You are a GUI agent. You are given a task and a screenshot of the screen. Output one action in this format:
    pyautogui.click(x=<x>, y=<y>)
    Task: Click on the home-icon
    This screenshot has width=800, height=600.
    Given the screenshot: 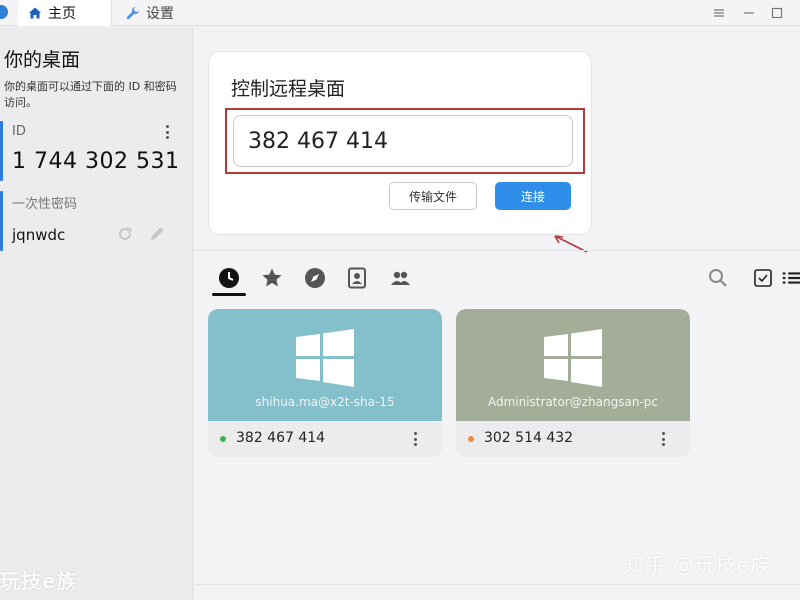 What is the action you would take?
    pyautogui.click(x=35, y=13)
    